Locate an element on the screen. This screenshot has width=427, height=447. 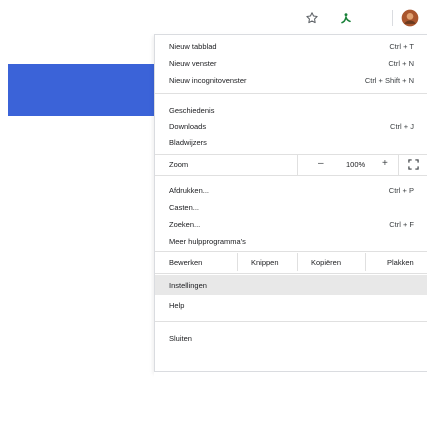
menu-item-label: Nieuw tabblad is located at coordinates (193, 46).